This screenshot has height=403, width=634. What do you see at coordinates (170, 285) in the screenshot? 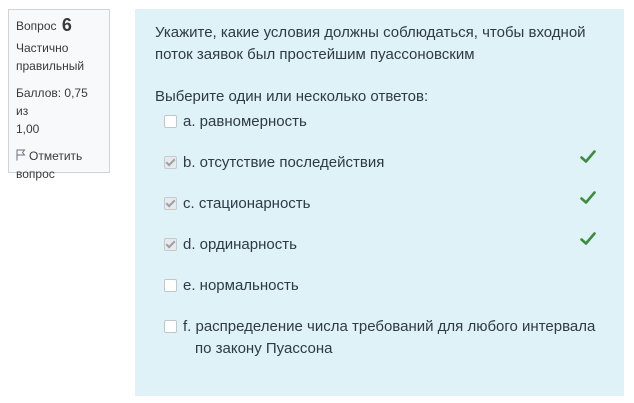
I see `answer-checkbox-e` at bounding box center [170, 285].